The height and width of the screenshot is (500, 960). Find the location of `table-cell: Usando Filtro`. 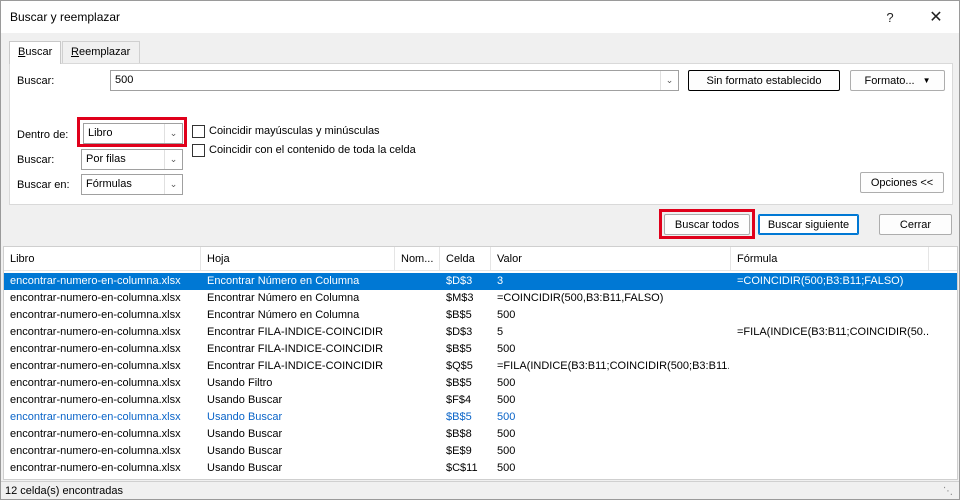

table-cell: Usando Filtro is located at coordinates (240, 383).